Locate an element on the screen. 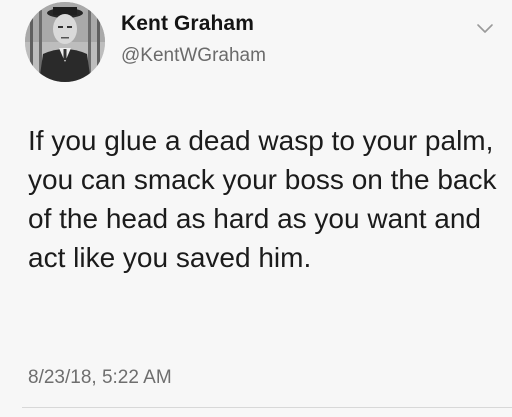 This screenshot has width=512, height=417. avatar is located at coordinates (65, 42).